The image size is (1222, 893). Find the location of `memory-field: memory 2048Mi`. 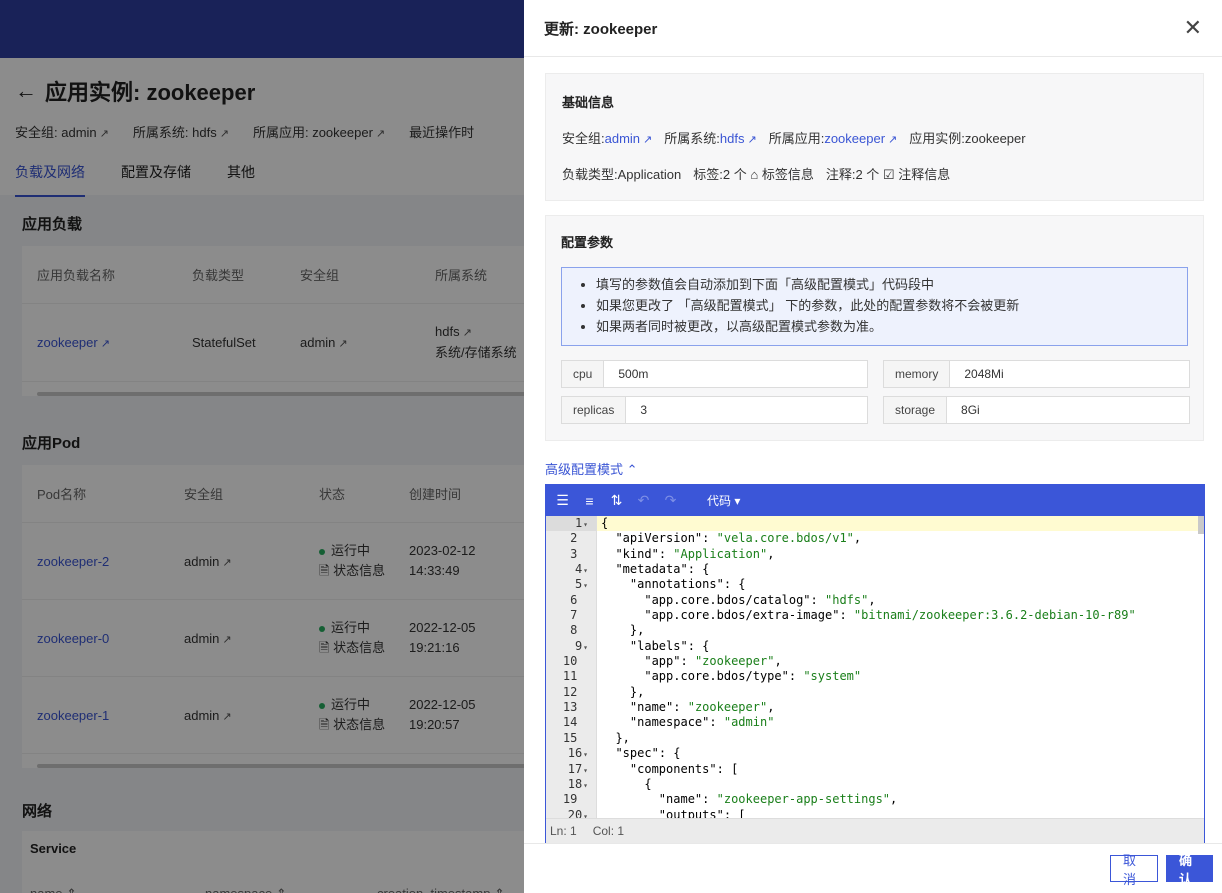

memory-field: memory 2048Mi is located at coordinates (1036, 374).